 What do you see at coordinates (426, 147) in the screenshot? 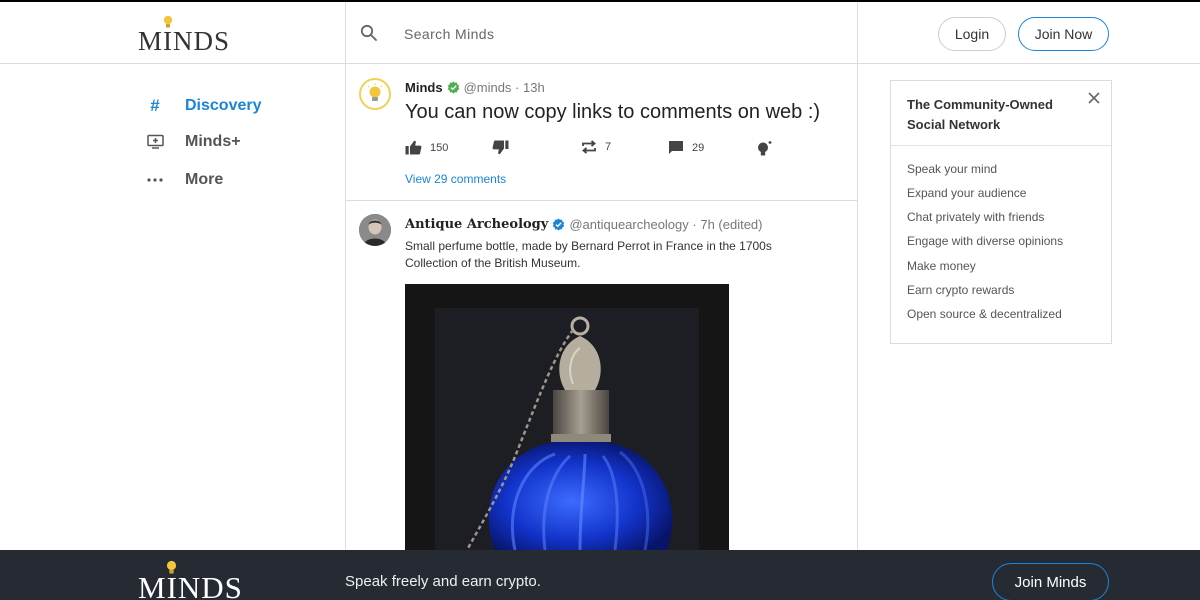
I see `upvote-button: 150` at bounding box center [426, 147].